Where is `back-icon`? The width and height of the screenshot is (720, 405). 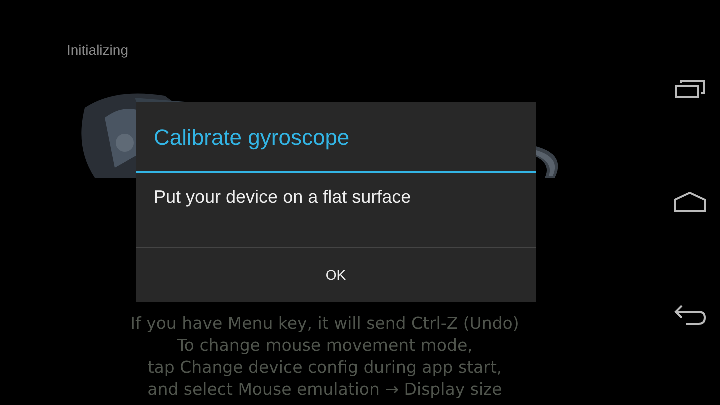
back-icon is located at coordinates (690, 315).